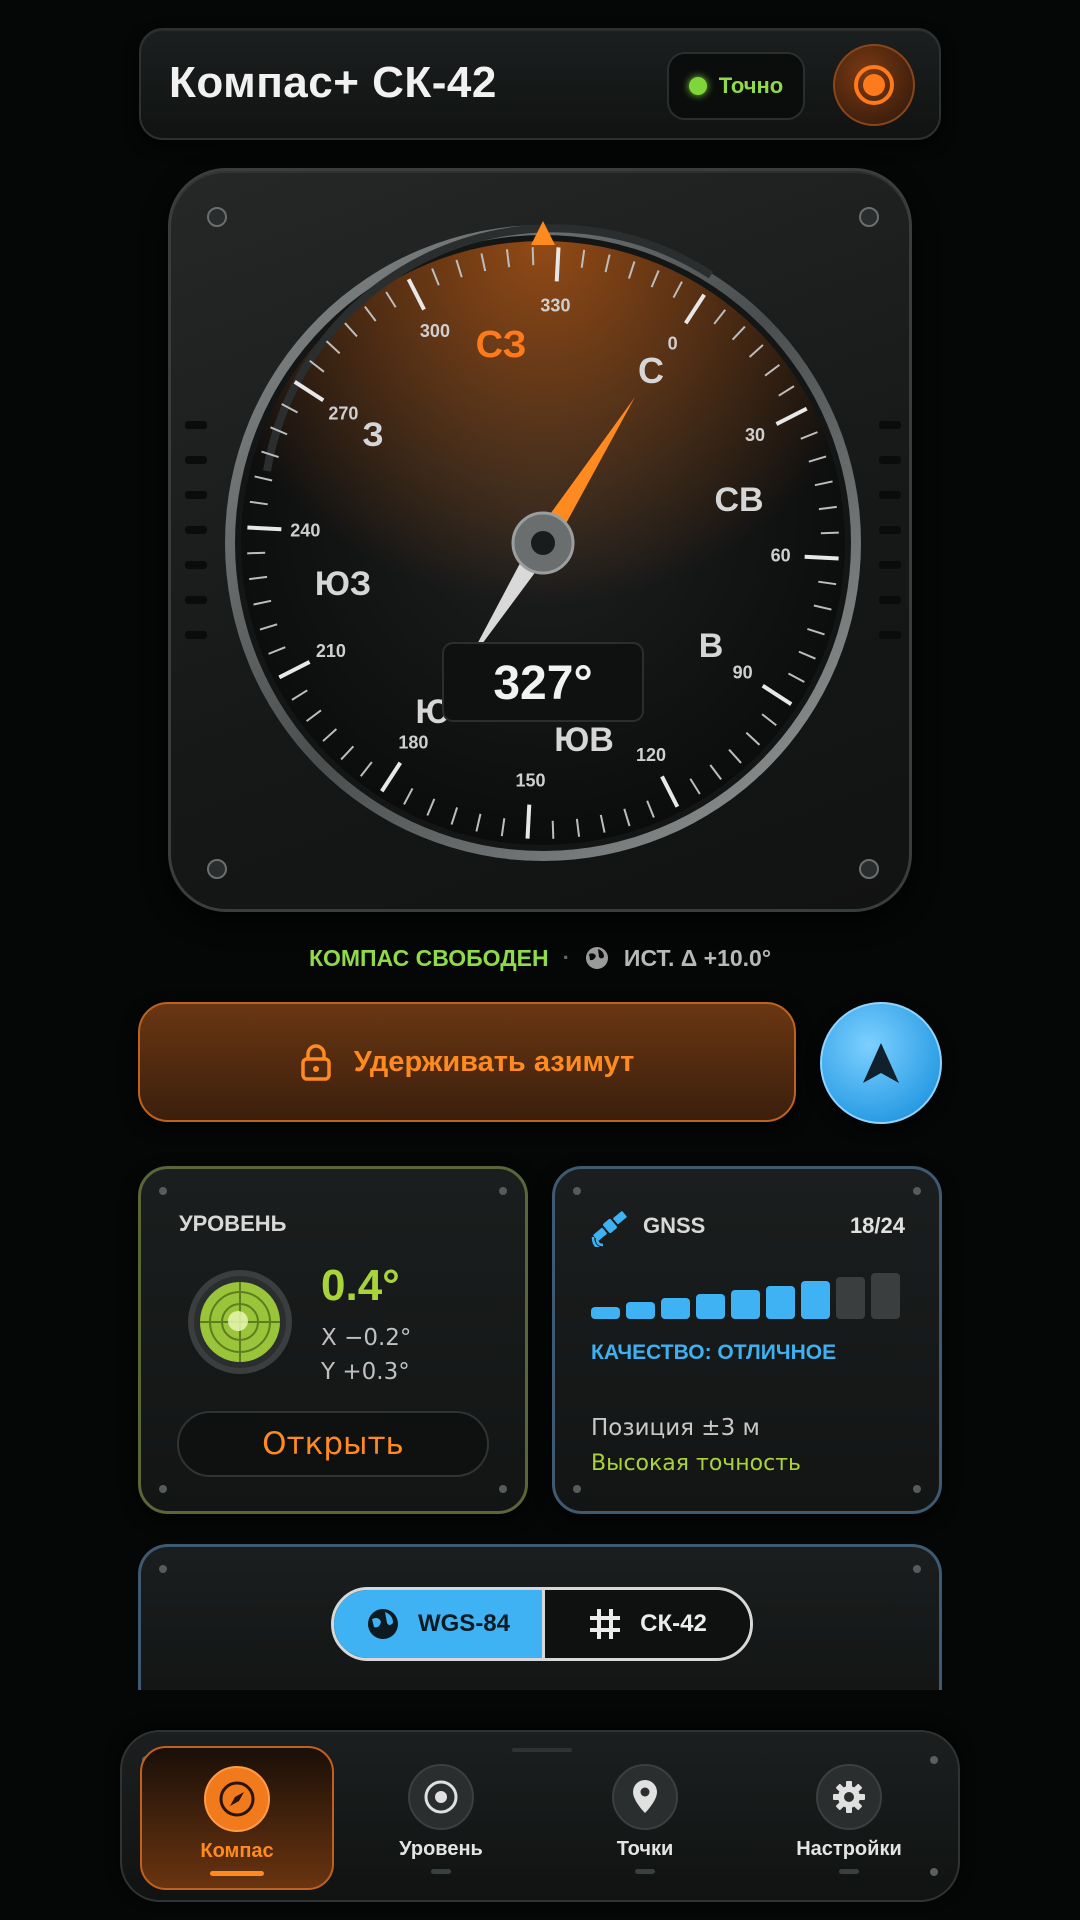 The width and height of the screenshot is (1080, 1920). Describe the element at coordinates (555, 305) in the screenshot. I see `dial-tick-label: 330` at that location.